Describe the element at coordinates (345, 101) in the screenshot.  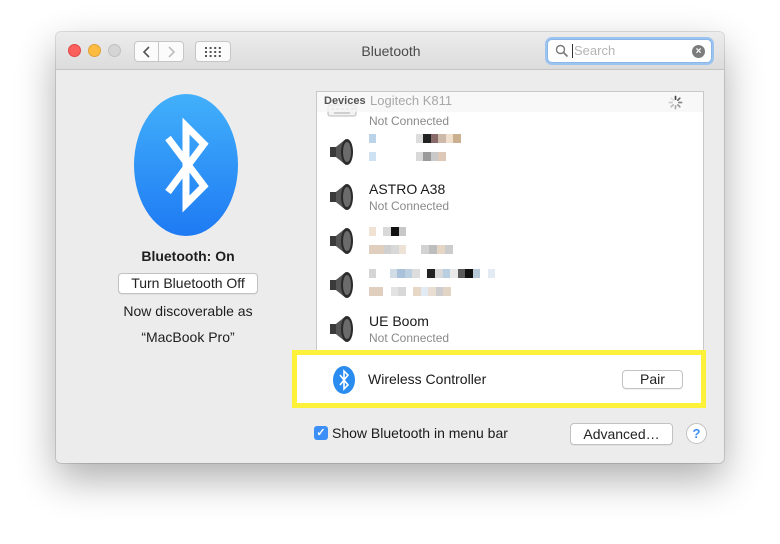
I see `devices-header-label: Devices` at that location.